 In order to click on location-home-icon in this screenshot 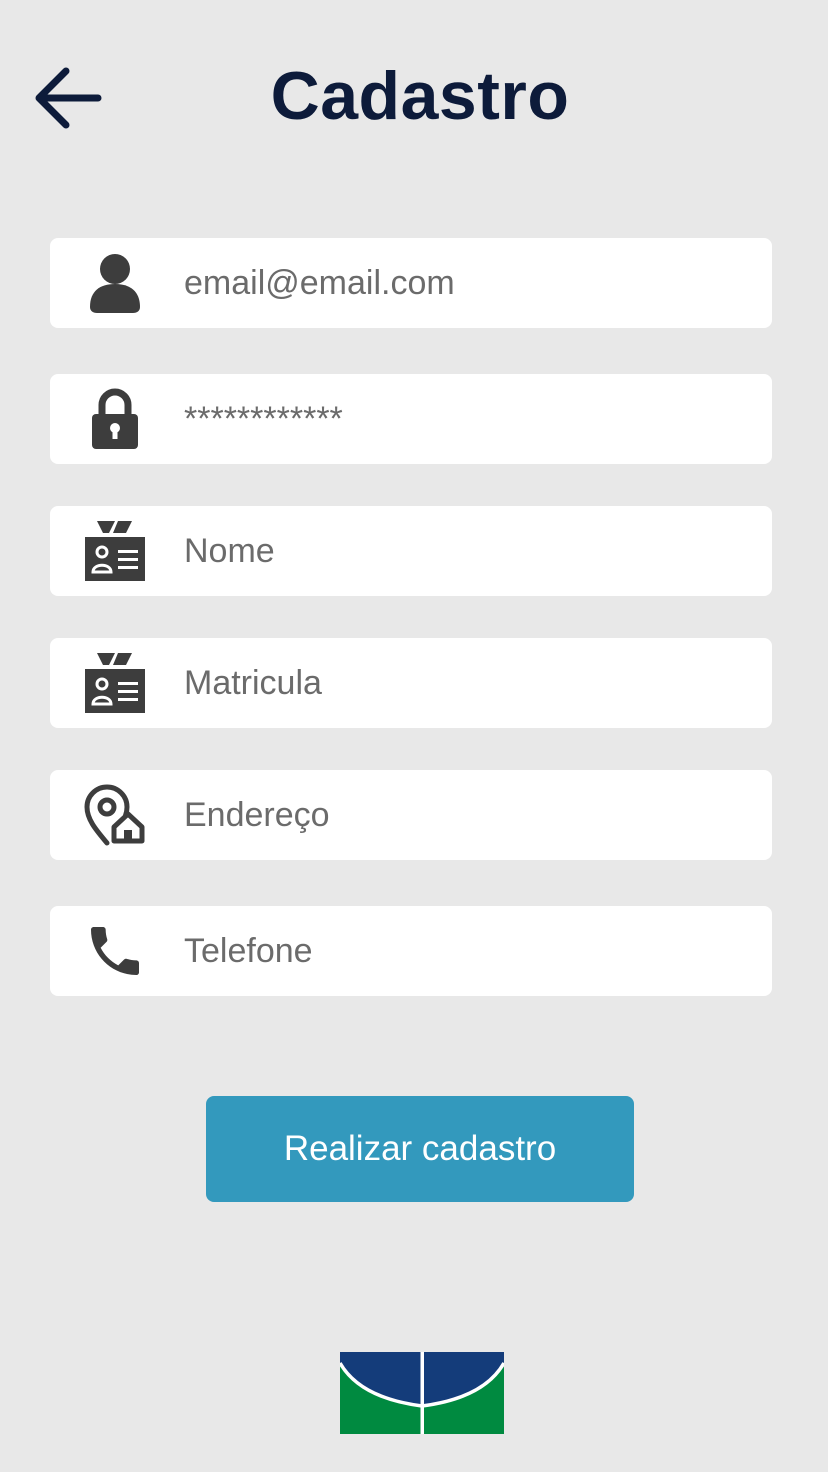, I will do `click(115, 815)`.